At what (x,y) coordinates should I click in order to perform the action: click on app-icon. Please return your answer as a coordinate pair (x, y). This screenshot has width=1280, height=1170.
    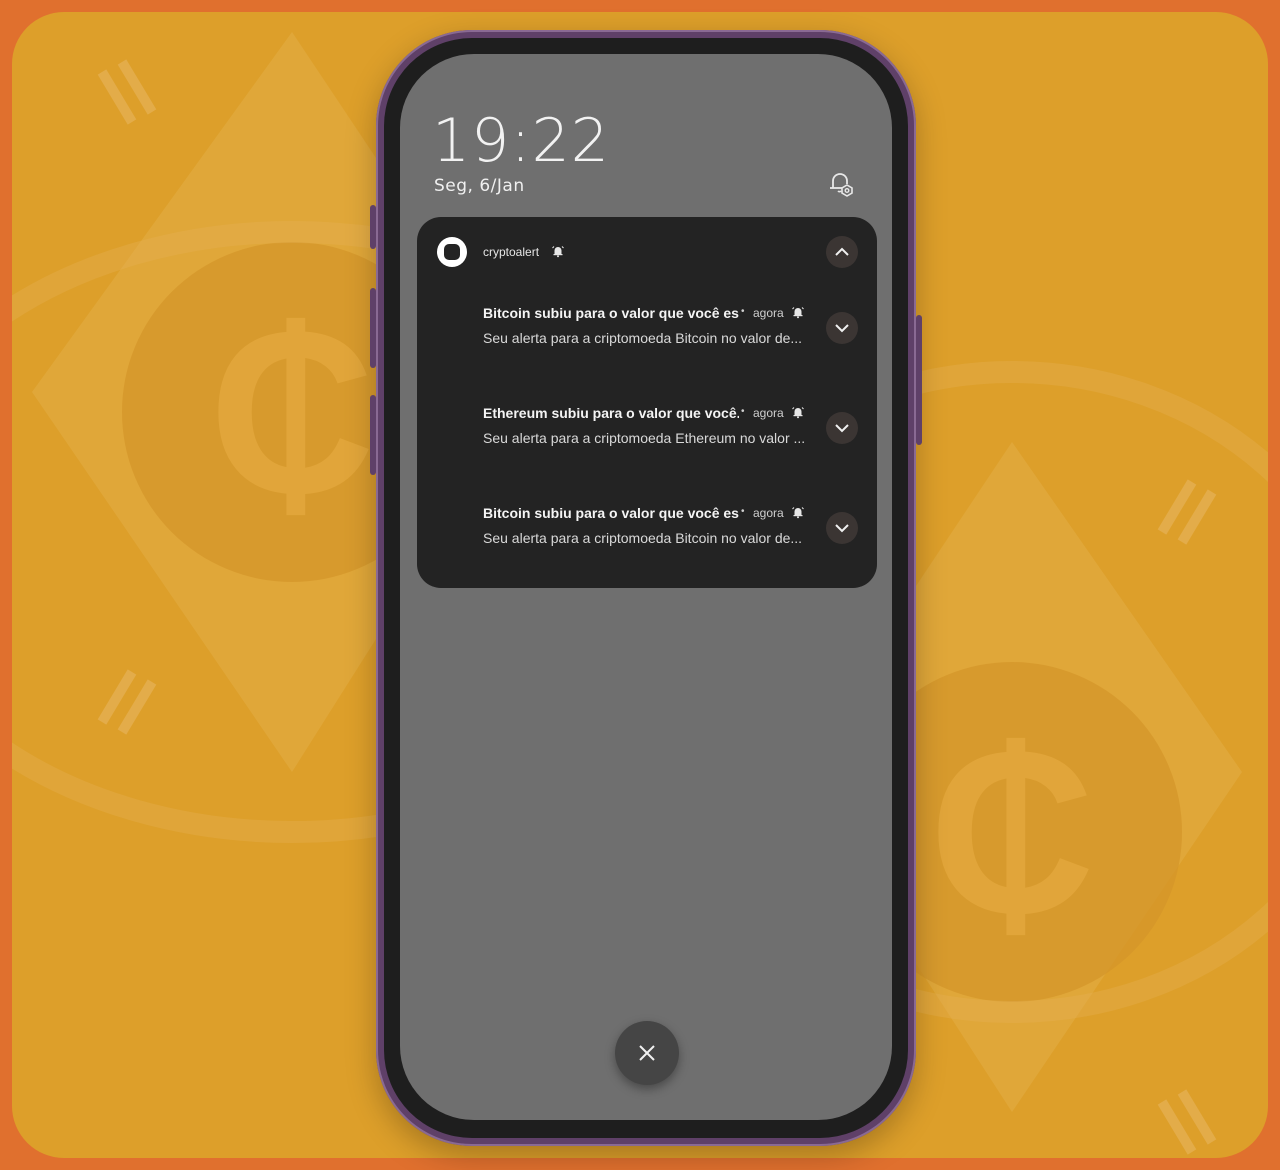
    Looking at the image, I should click on (452, 252).